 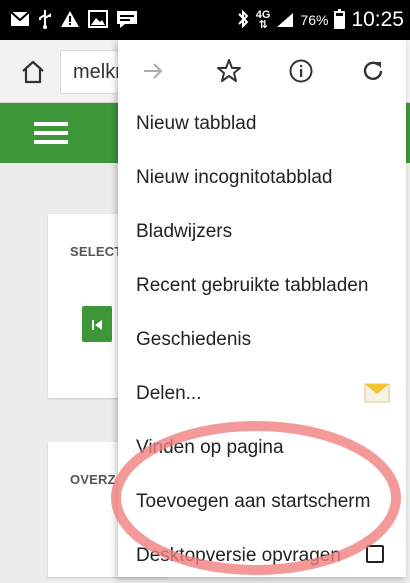 What do you see at coordinates (234, 177) in the screenshot?
I see `menu-item-label: Nieuw incognitotabblad` at bounding box center [234, 177].